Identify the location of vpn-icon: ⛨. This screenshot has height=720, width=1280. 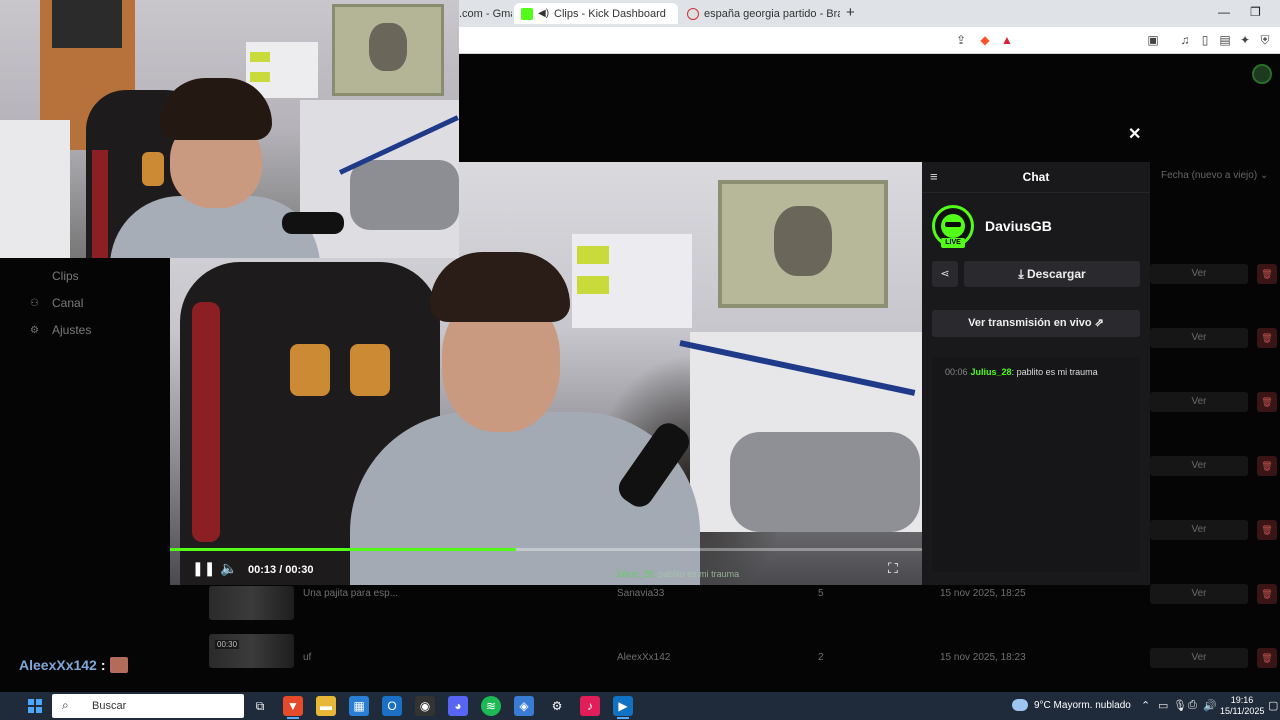
(1265, 40).